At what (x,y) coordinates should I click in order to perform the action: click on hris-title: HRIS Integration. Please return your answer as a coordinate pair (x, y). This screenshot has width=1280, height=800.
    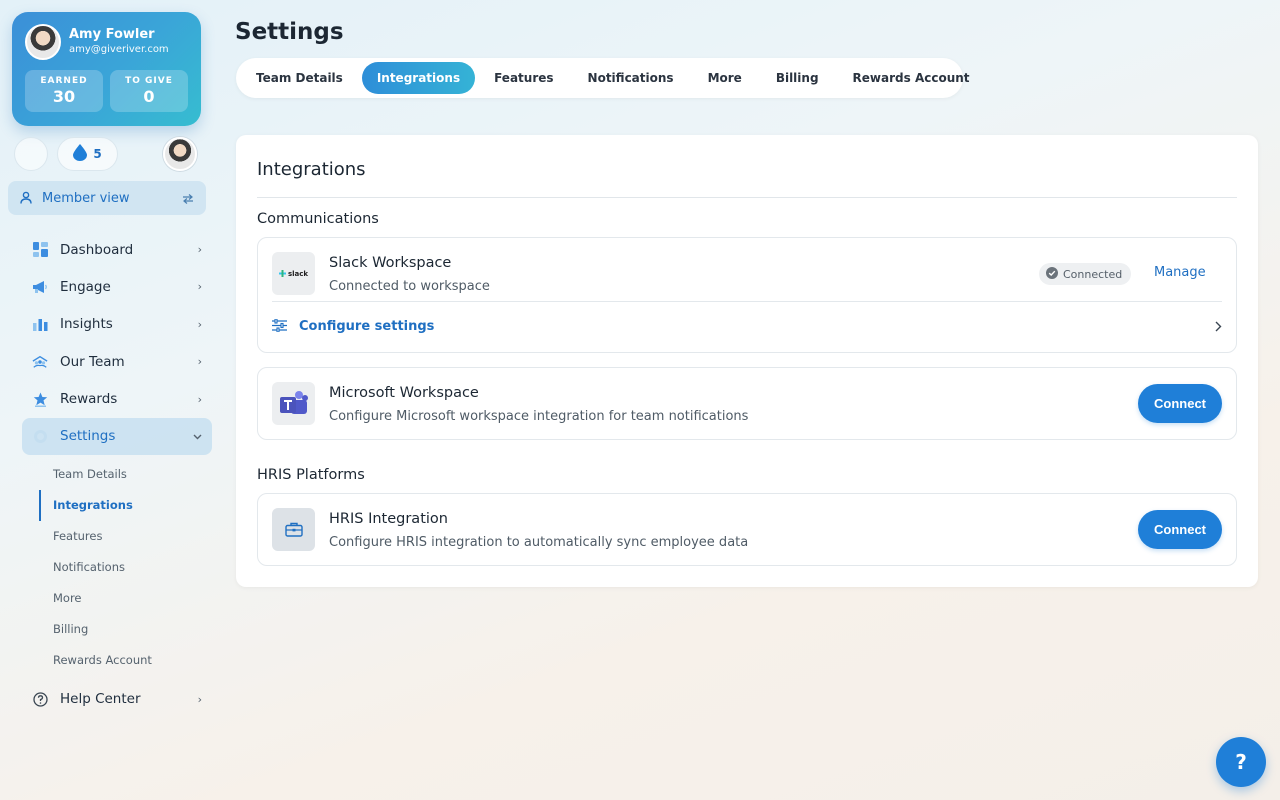
    Looking at the image, I should click on (388, 519).